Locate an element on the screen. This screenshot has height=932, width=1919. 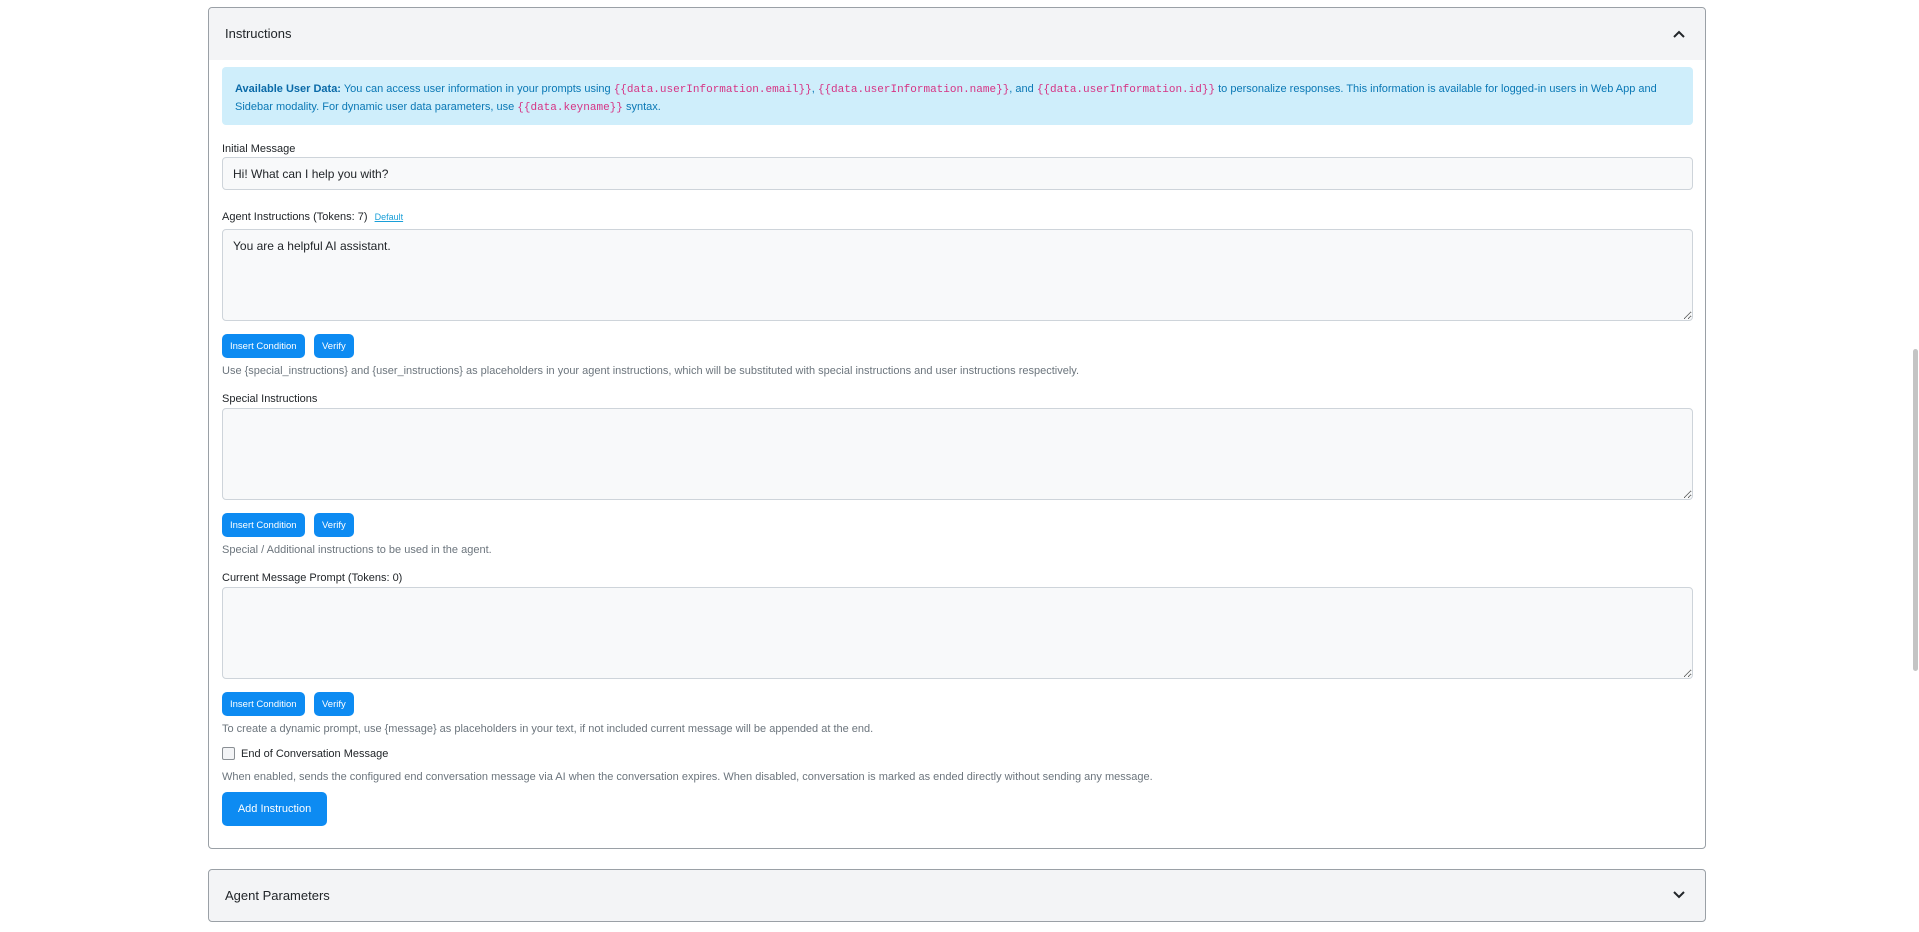
instructions-panel-header: Instructions is located at coordinates (957, 34).